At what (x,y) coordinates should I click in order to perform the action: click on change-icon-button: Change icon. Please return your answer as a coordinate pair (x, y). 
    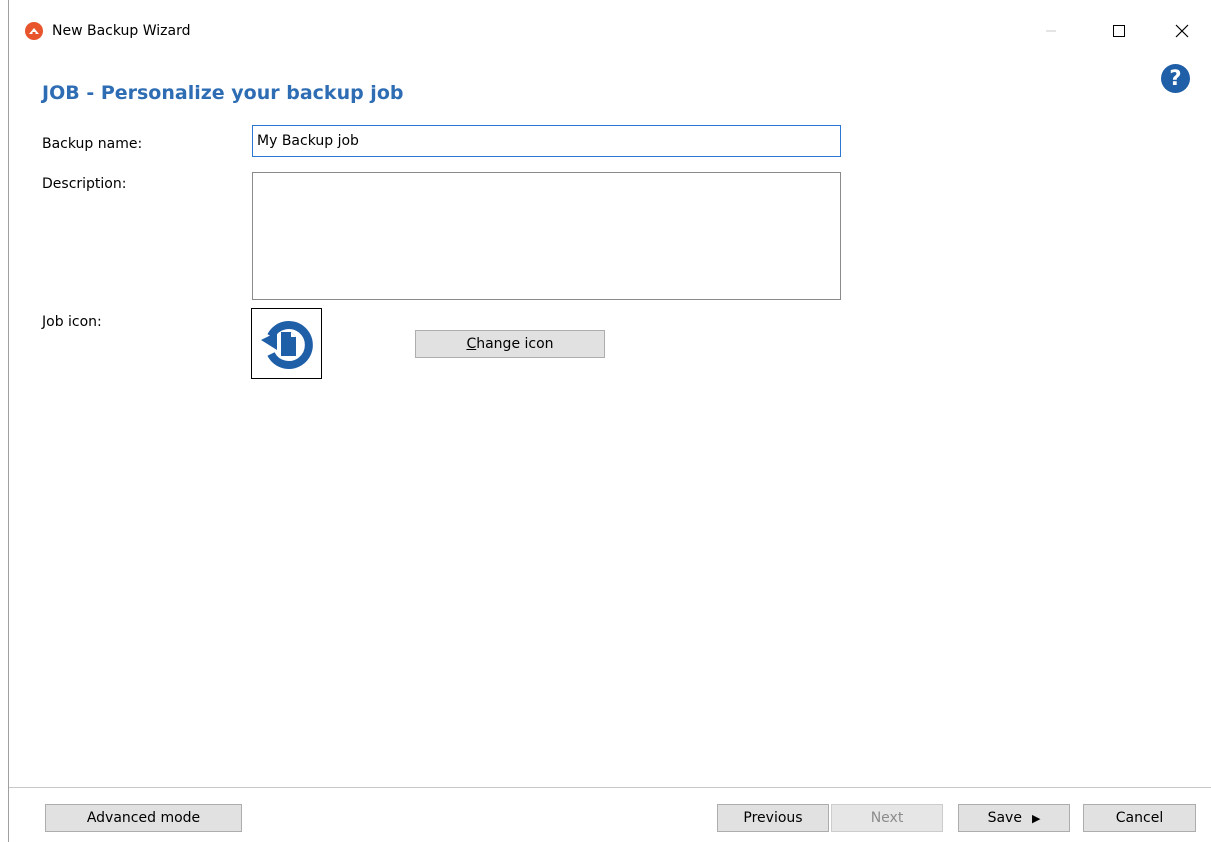
    Looking at the image, I should click on (510, 344).